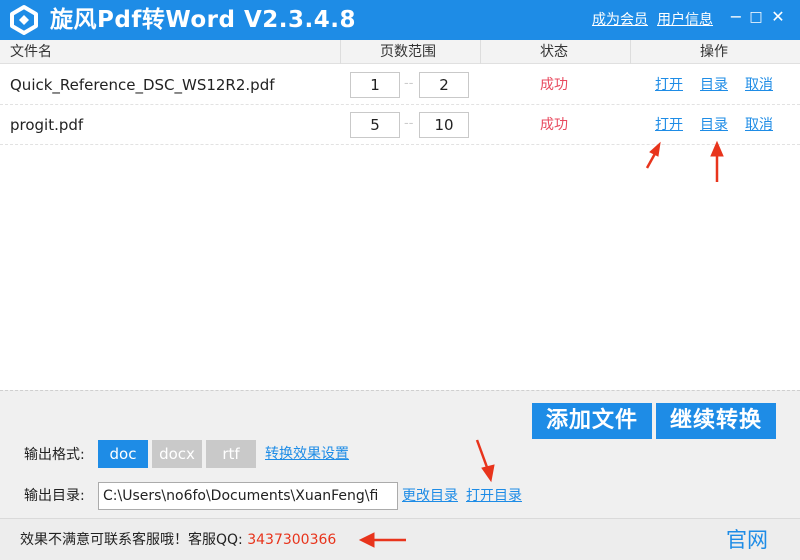 This screenshot has height=560, width=800. Describe the element at coordinates (54, 496) in the screenshot. I see `output-dir-label: 输出目录:` at that location.